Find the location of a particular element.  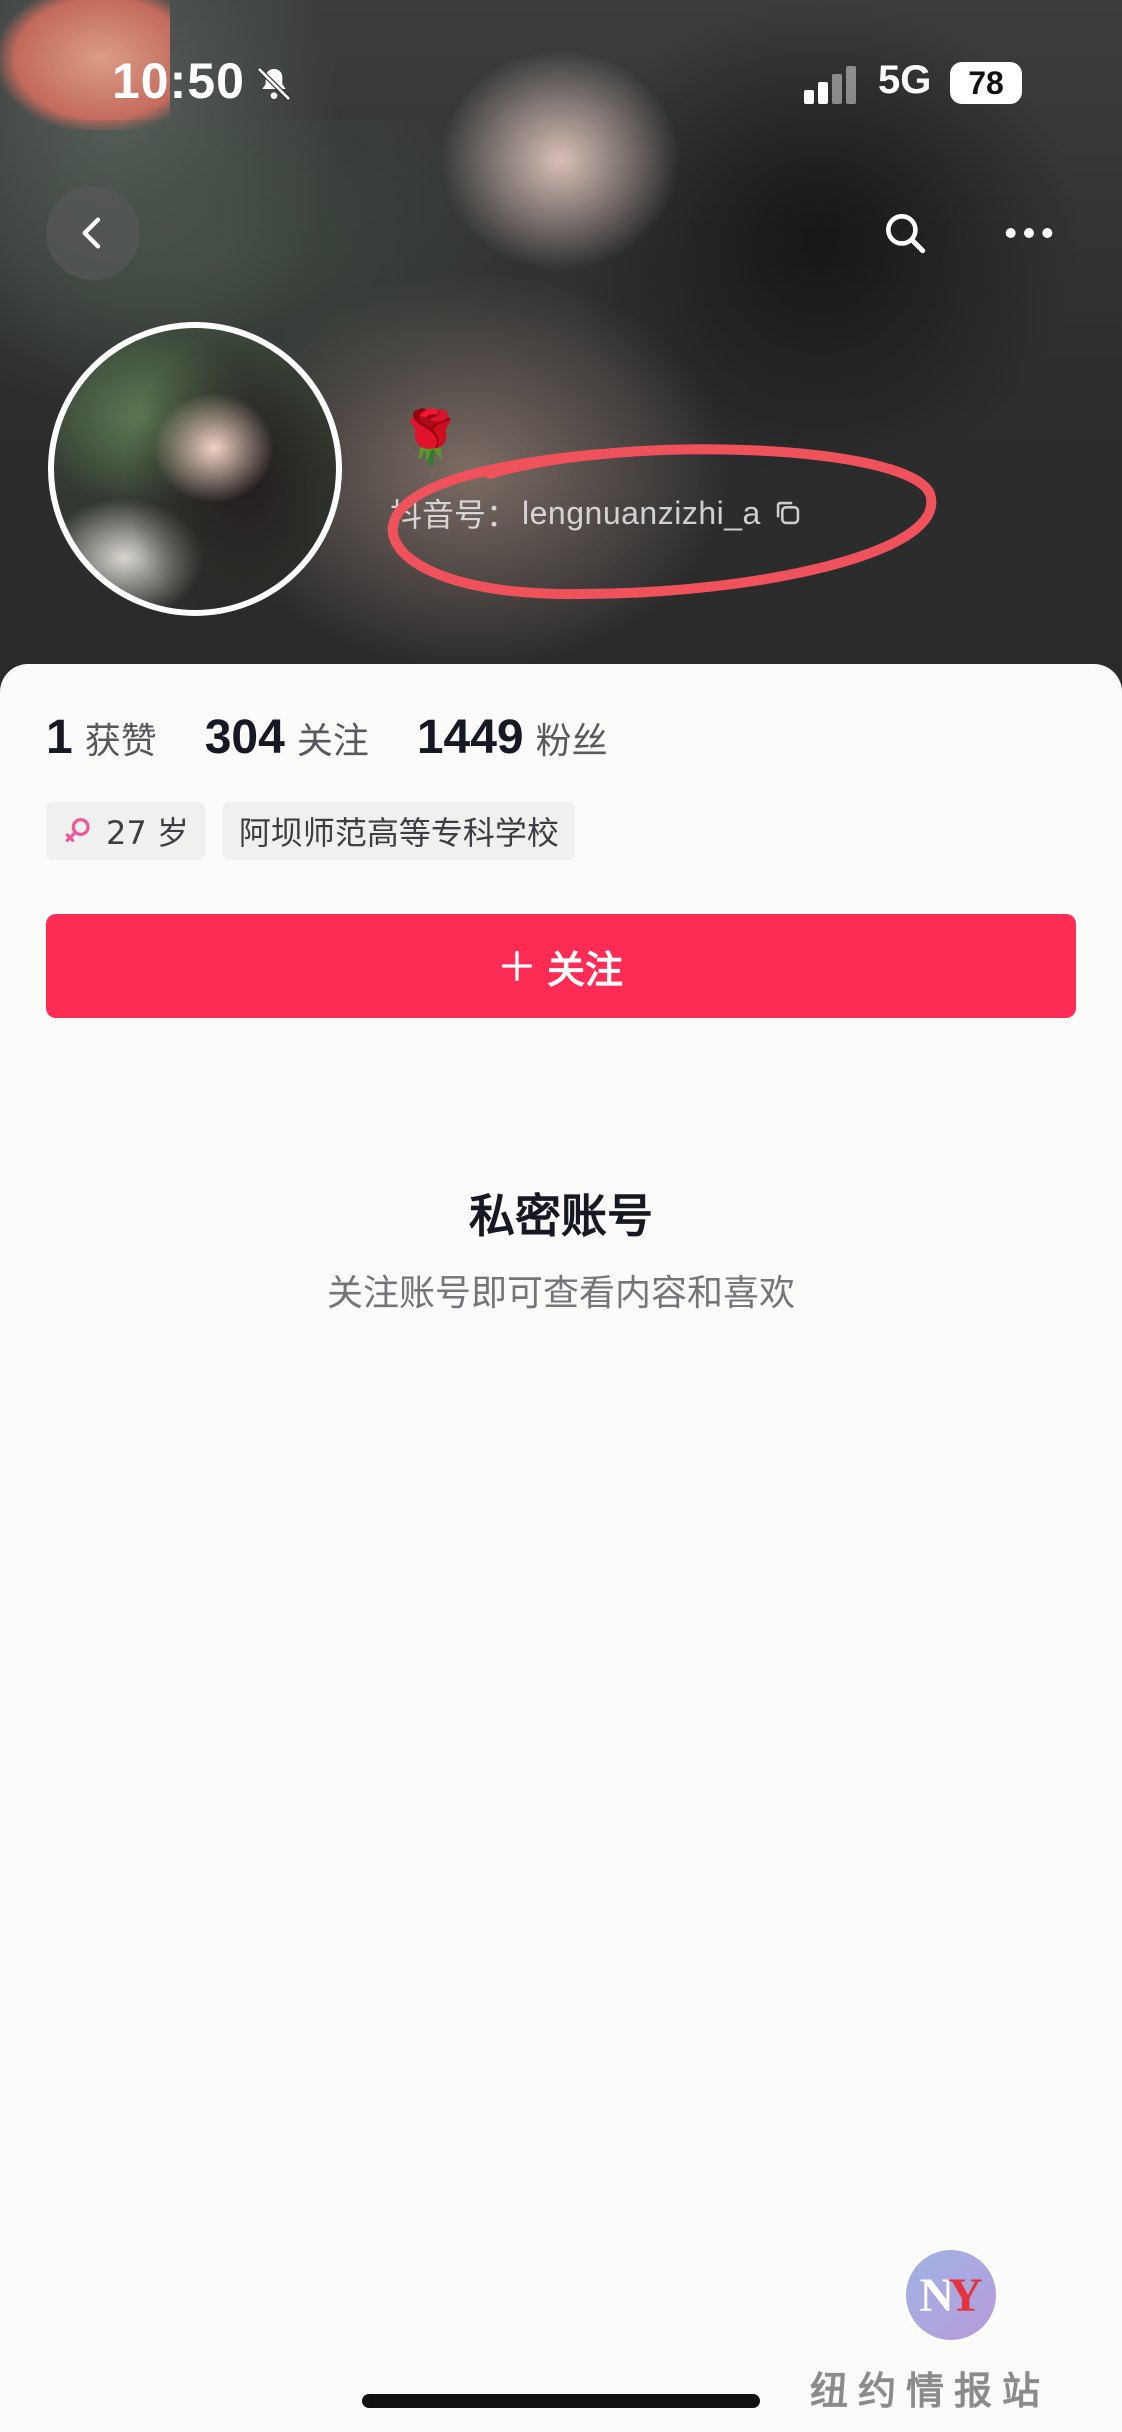

followers-label: 粉丝 is located at coordinates (571, 741).